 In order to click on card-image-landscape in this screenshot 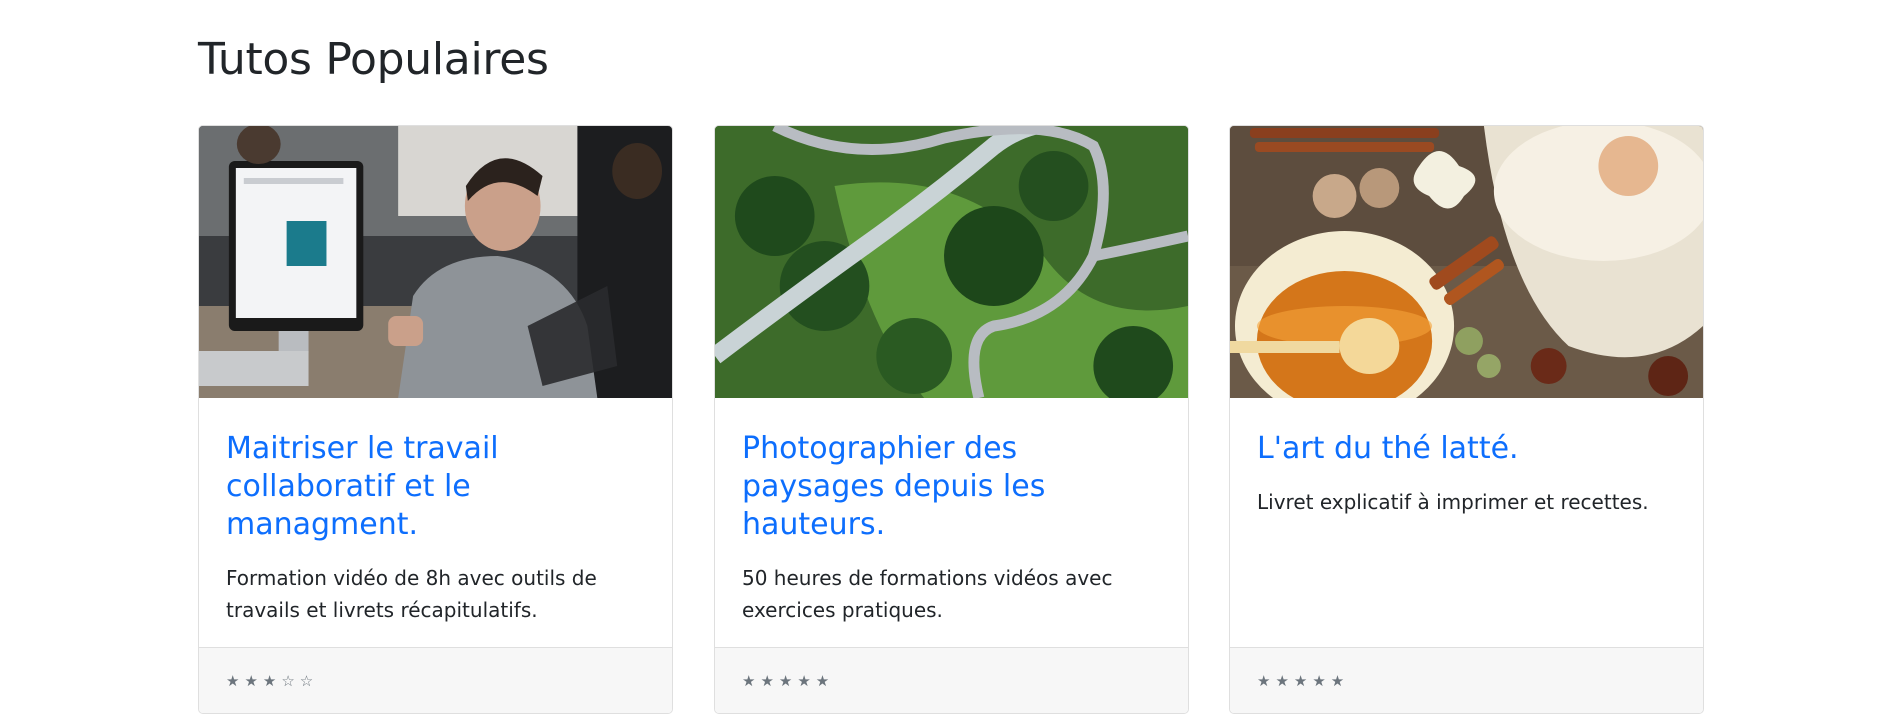, I will do `click(951, 262)`.